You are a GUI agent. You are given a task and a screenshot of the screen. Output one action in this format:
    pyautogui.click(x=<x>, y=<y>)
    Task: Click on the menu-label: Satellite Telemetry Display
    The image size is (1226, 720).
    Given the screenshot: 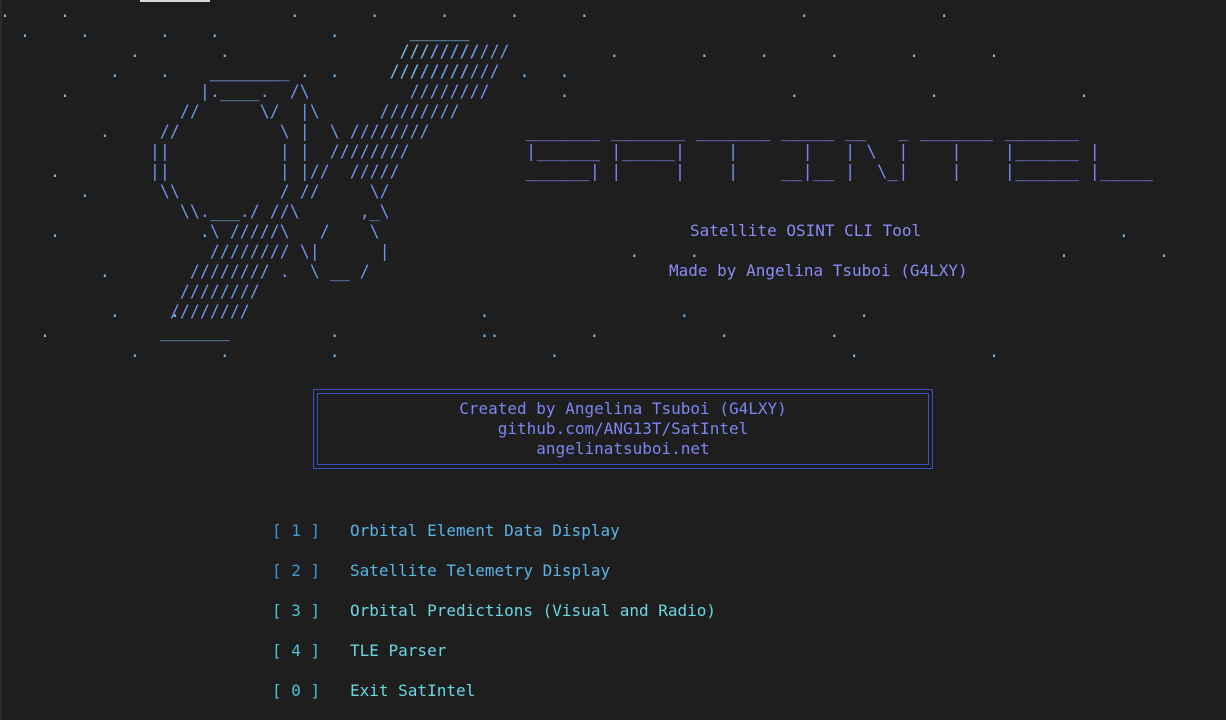 What is the action you would take?
    pyautogui.click(x=480, y=570)
    